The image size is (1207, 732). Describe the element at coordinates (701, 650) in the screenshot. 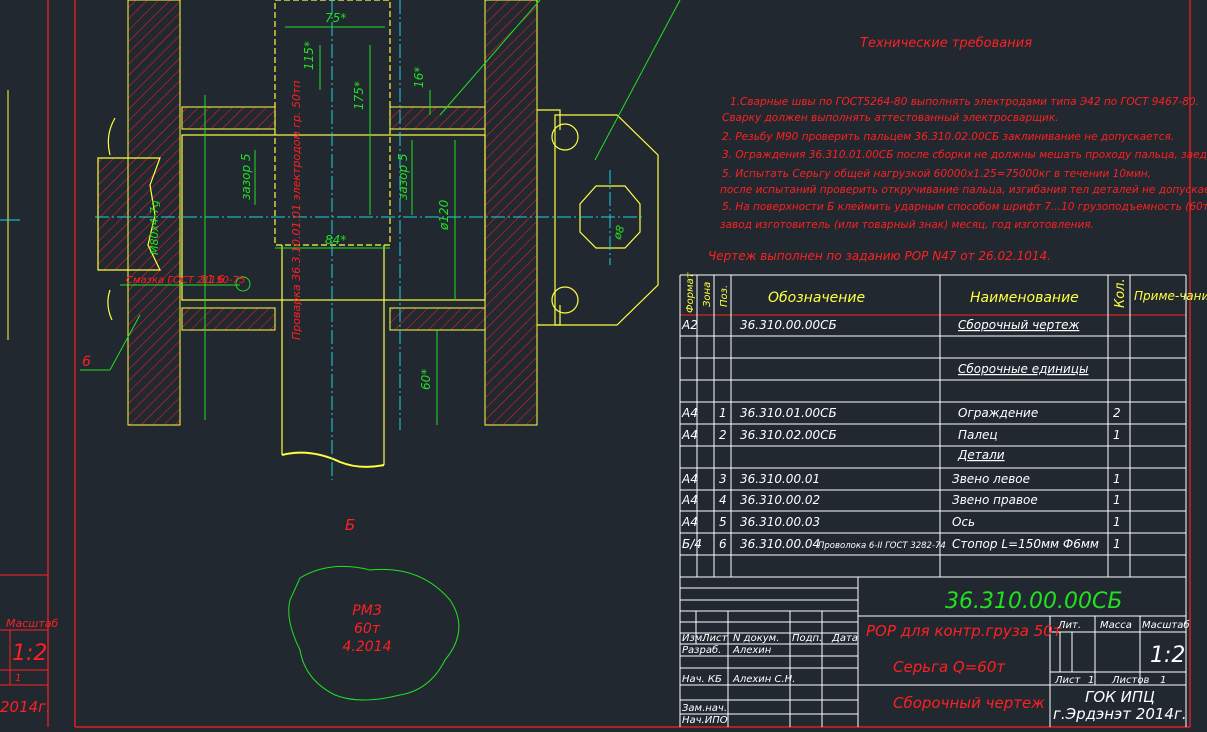

I see `razrab-label: Разраб.` at that location.